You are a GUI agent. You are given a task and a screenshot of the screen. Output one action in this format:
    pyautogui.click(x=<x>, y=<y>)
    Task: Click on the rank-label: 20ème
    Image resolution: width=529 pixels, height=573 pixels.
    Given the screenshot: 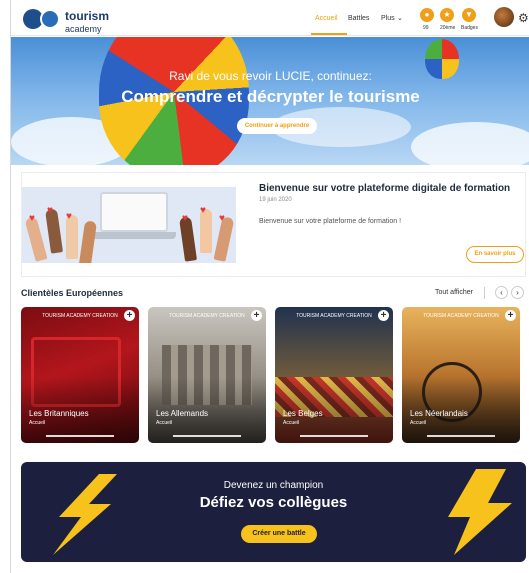 What is the action you would take?
    pyautogui.click(x=448, y=28)
    